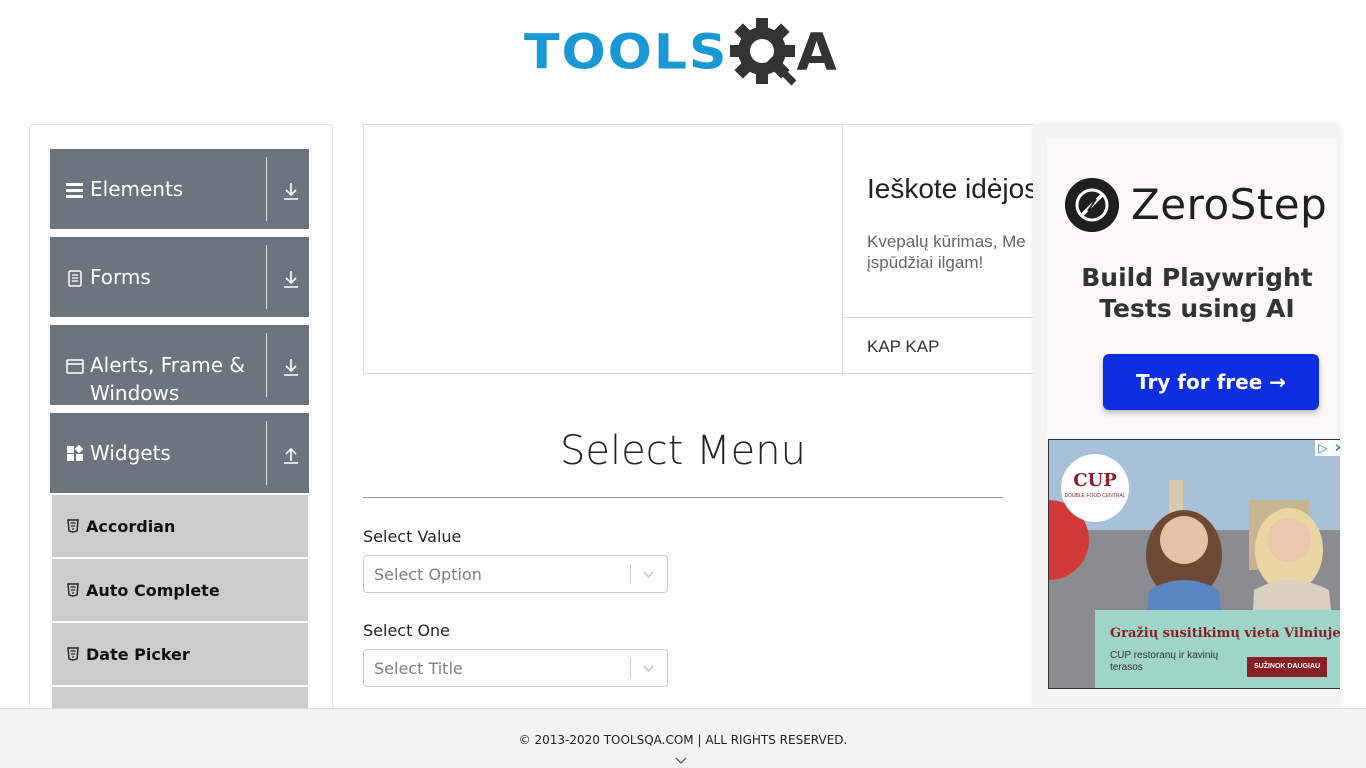  What do you see at coordinates (418, 668) in the screenshot?
I see `select-placeholder: Select Title` at bounding box center [418, 668].